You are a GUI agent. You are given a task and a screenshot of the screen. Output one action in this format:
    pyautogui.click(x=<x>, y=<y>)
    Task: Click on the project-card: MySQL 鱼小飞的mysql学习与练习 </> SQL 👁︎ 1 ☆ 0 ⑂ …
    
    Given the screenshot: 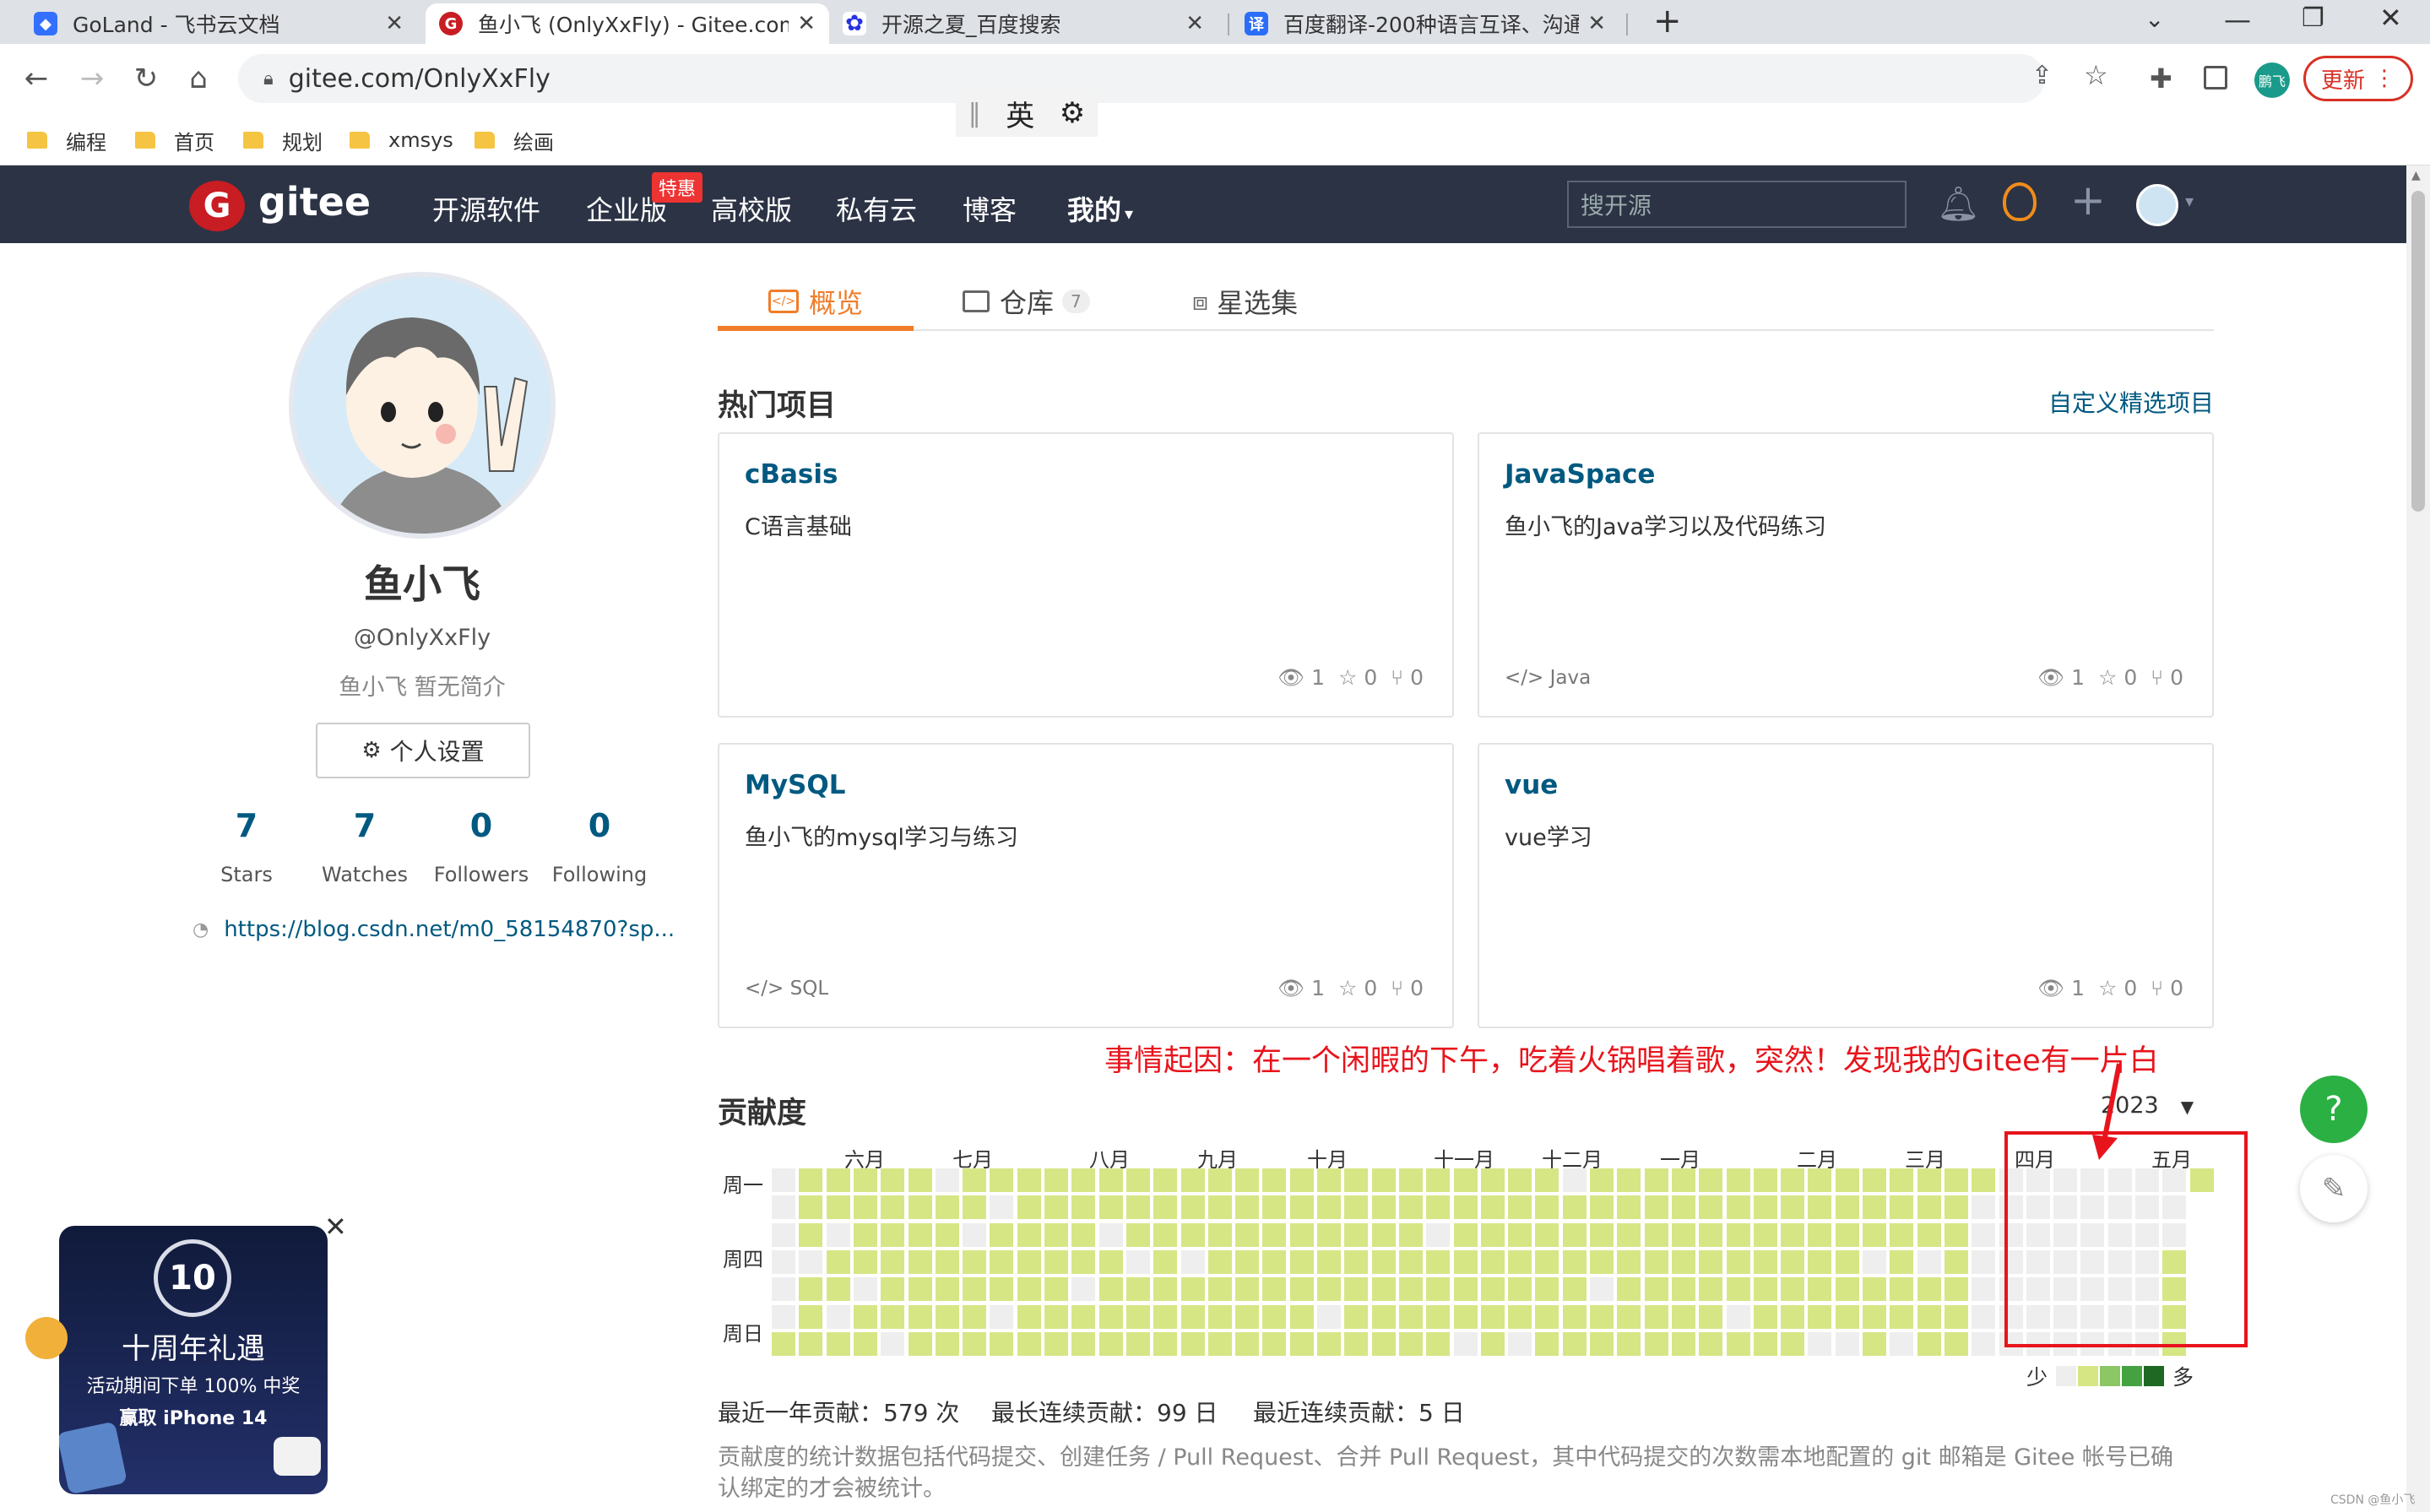 What is the action you would take?
    pyautogui.click(x=1086, y=885)
    